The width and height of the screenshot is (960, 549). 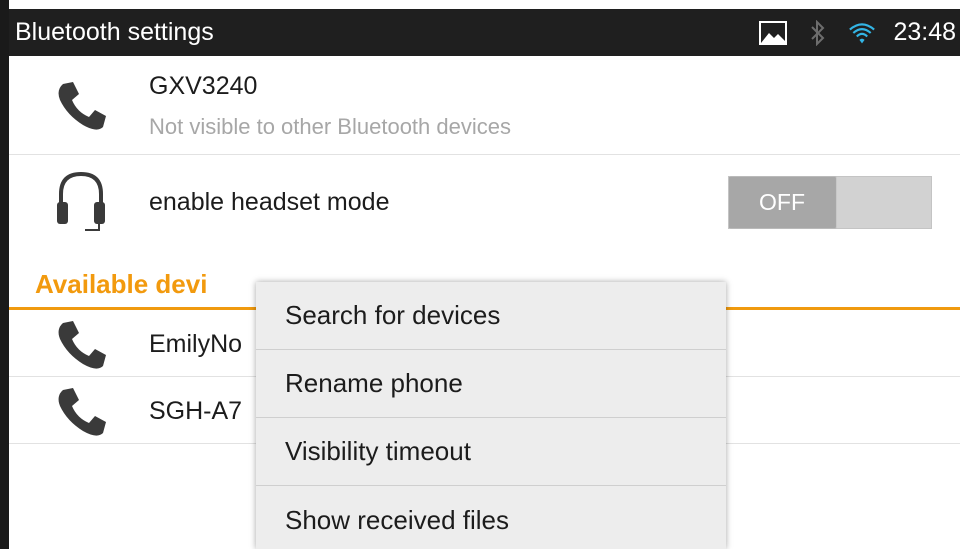 What do you see at coordinates (269, 202) in the screenshot?
I see `headset-mode-label: enable headset mode` at bounding box center [269, 202].